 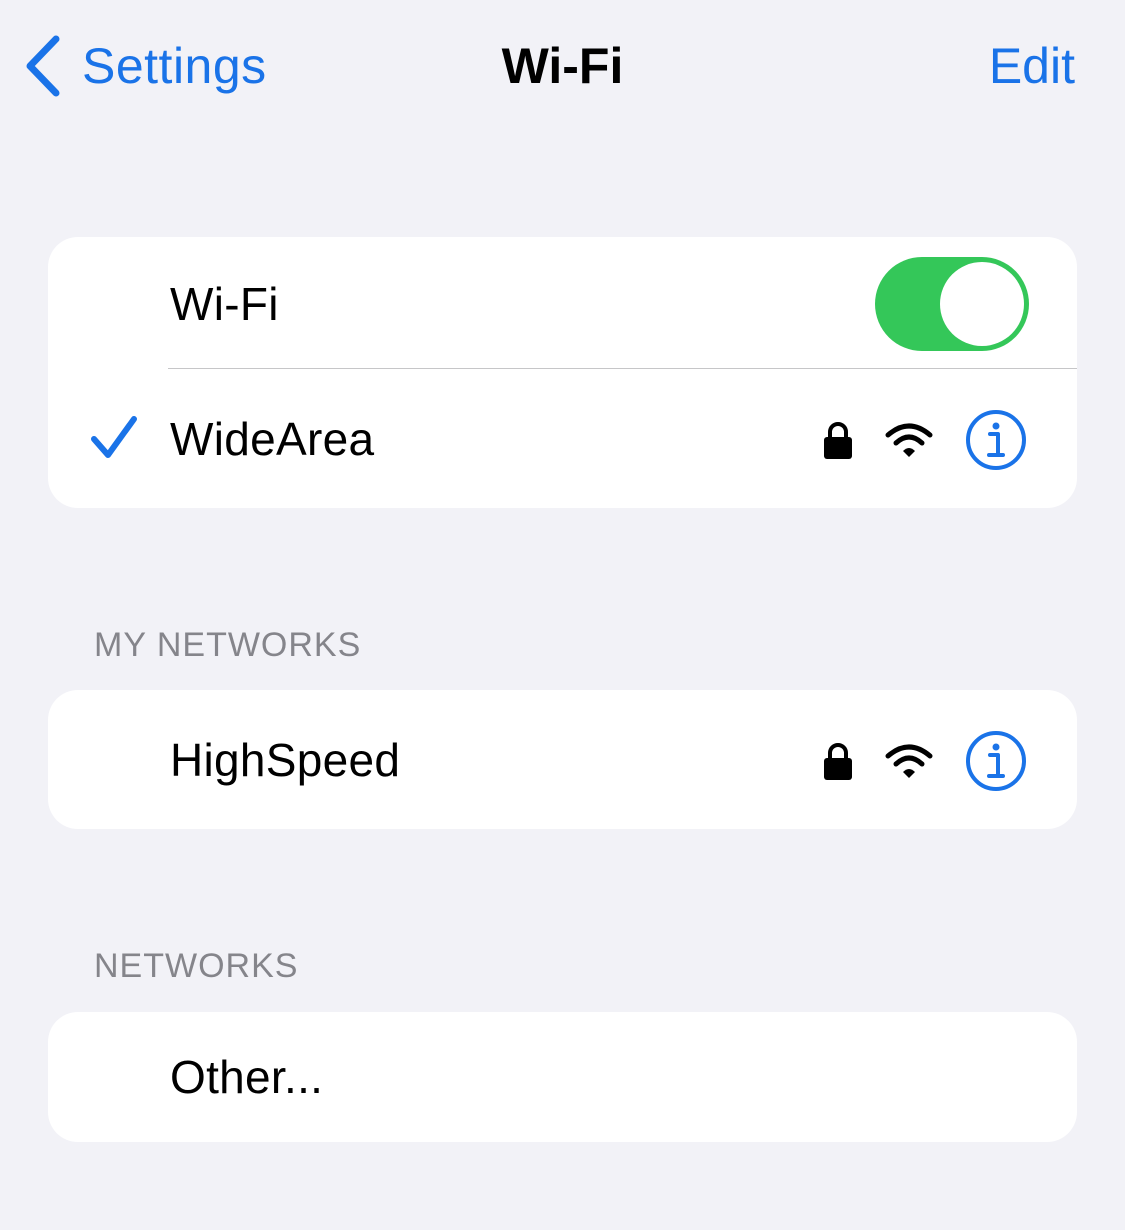 I want to click on edit-button: Edit, so click(x=1032, y=66).